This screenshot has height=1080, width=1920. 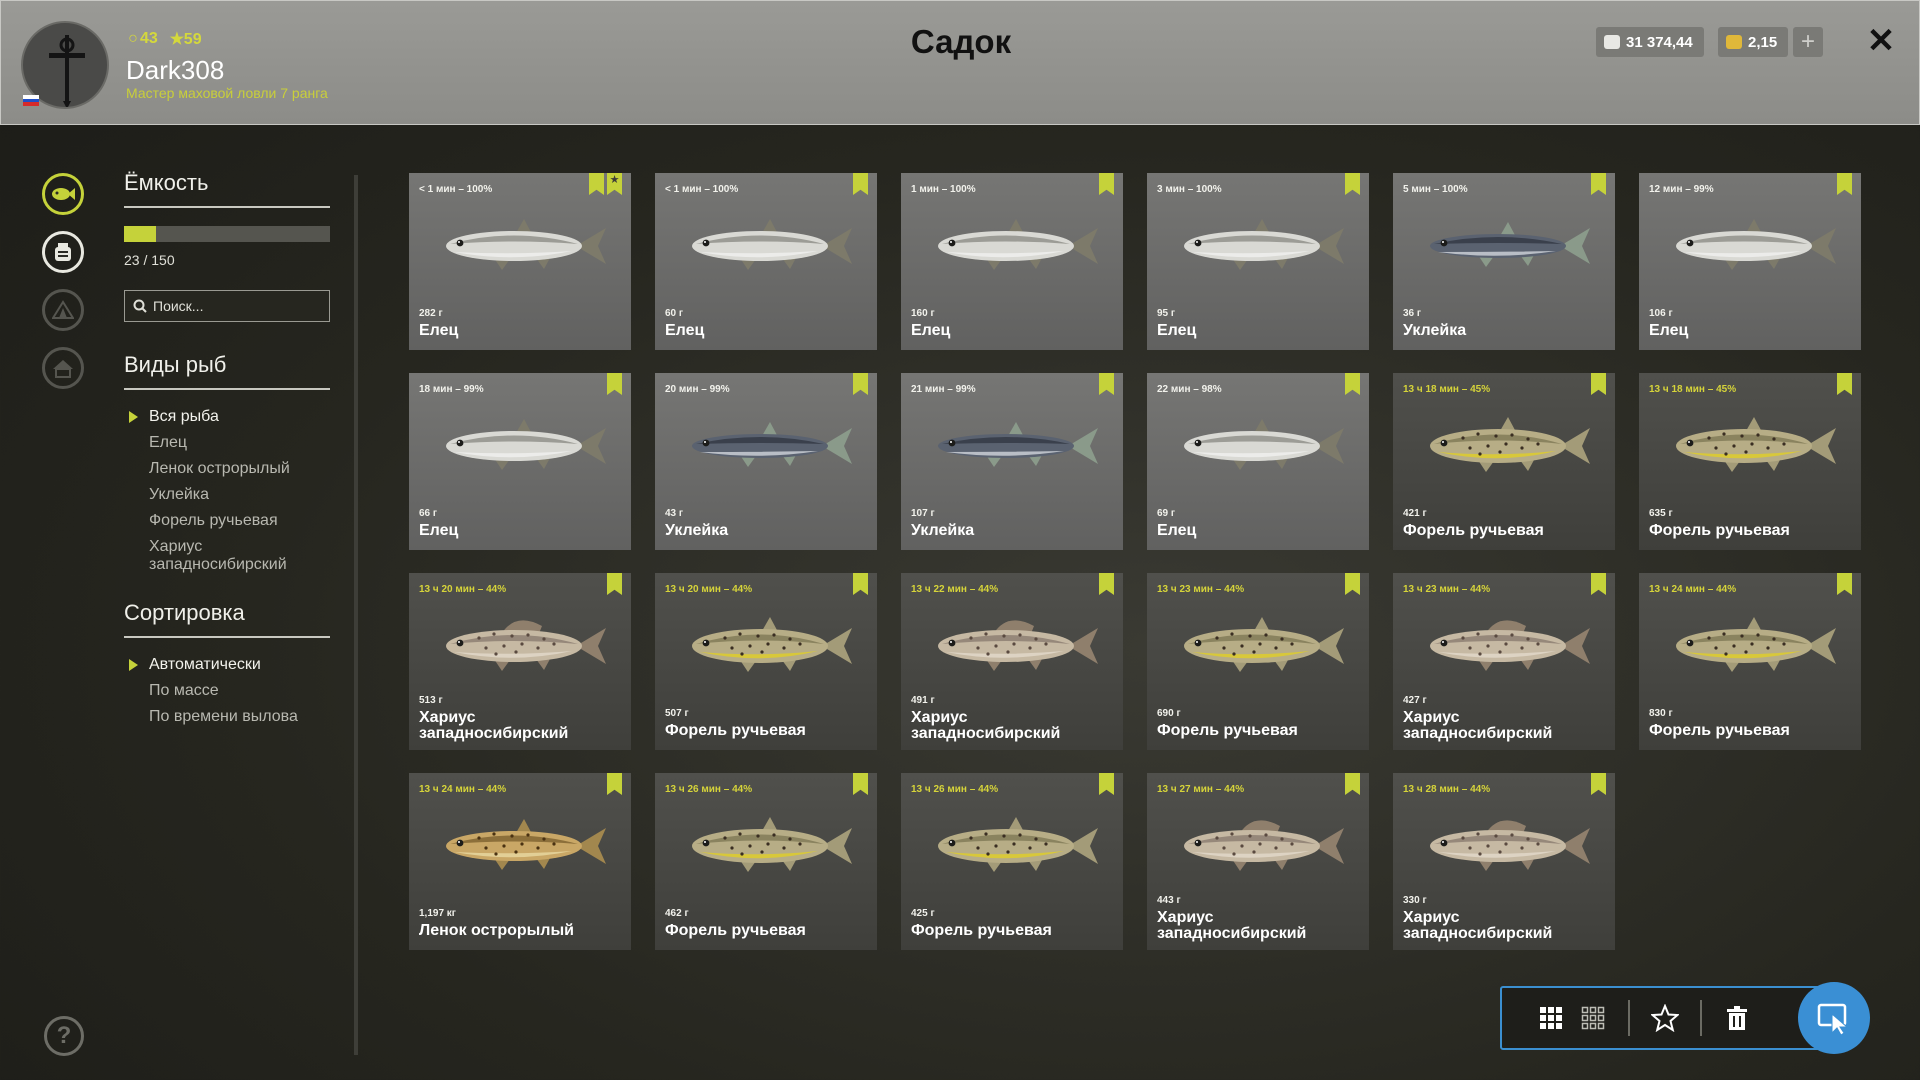 I want to click on favorite-button, so click(x=1665, y=1018).